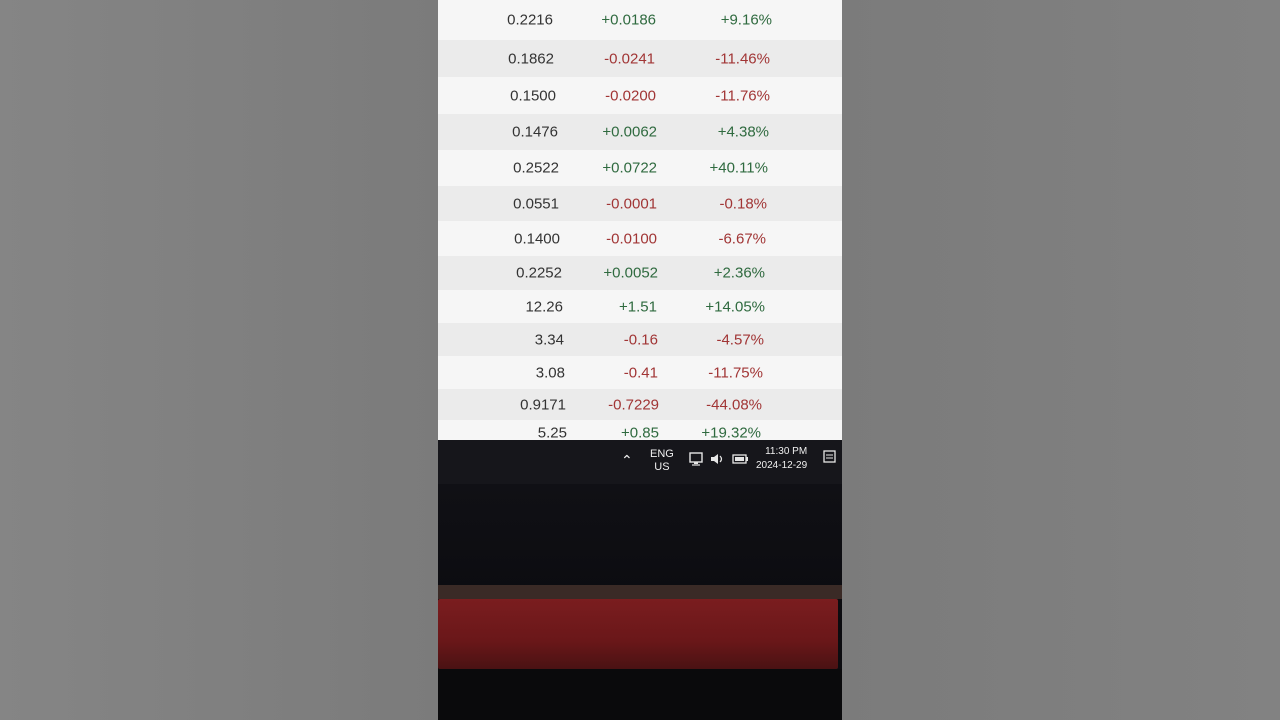  I want to click on percent-change-cell: -11.75%, so click(735, 372).